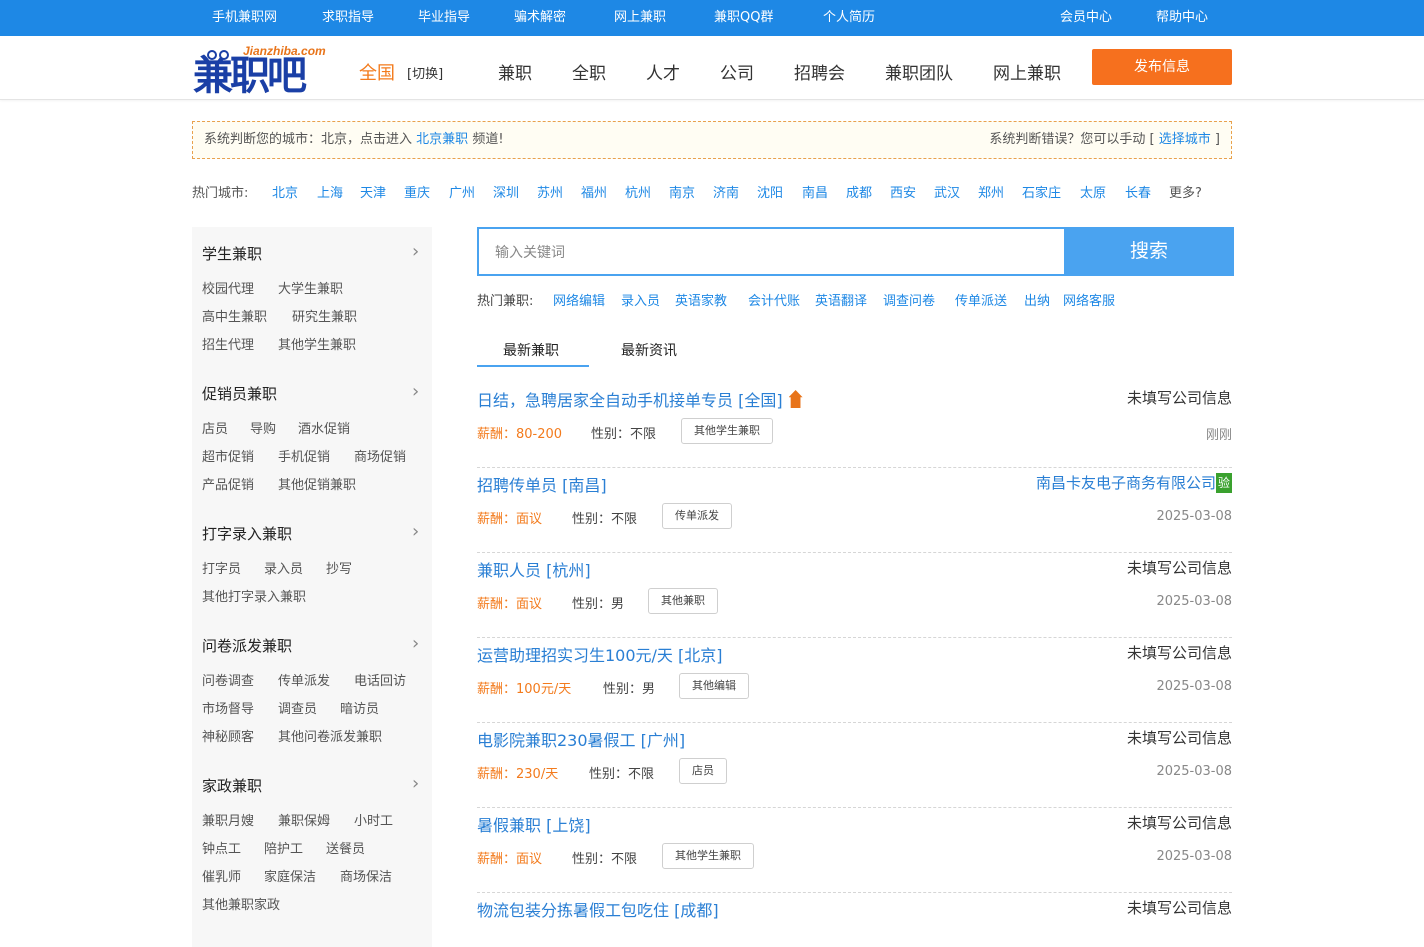 The image size is (1424, 947). I want to click on job-category-tag: 传单派发, so click(697, 516).